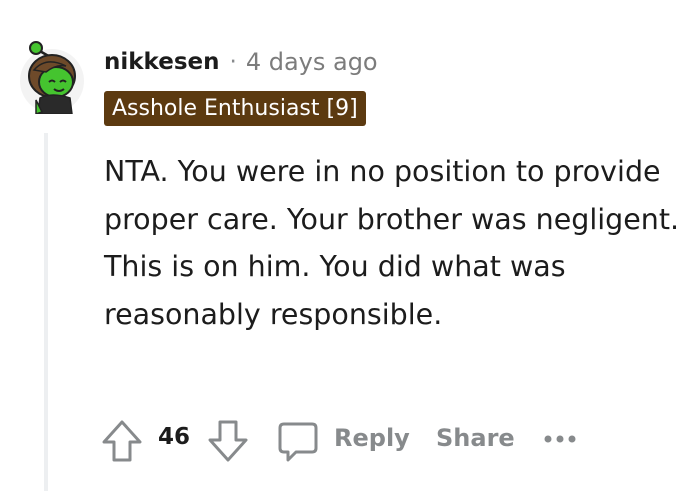 This screenshot has width=700, height=491. I want to click on more-options-button, so click(562, 439).